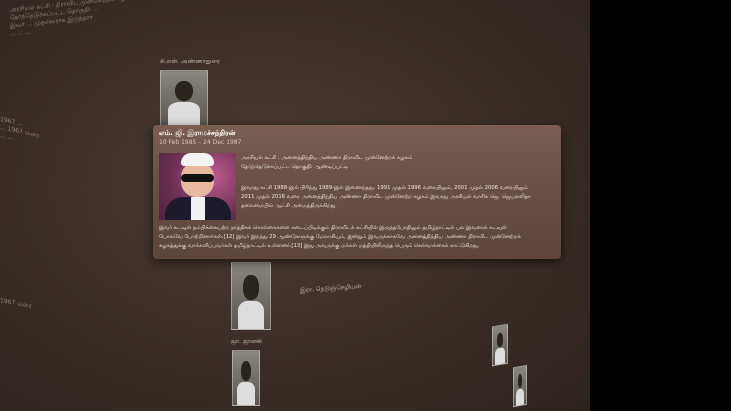 The image size is (731, 411). Describe the element at coordinates (246, 378) in the screenshot. I see `entry-thumbnail-low` at that location.